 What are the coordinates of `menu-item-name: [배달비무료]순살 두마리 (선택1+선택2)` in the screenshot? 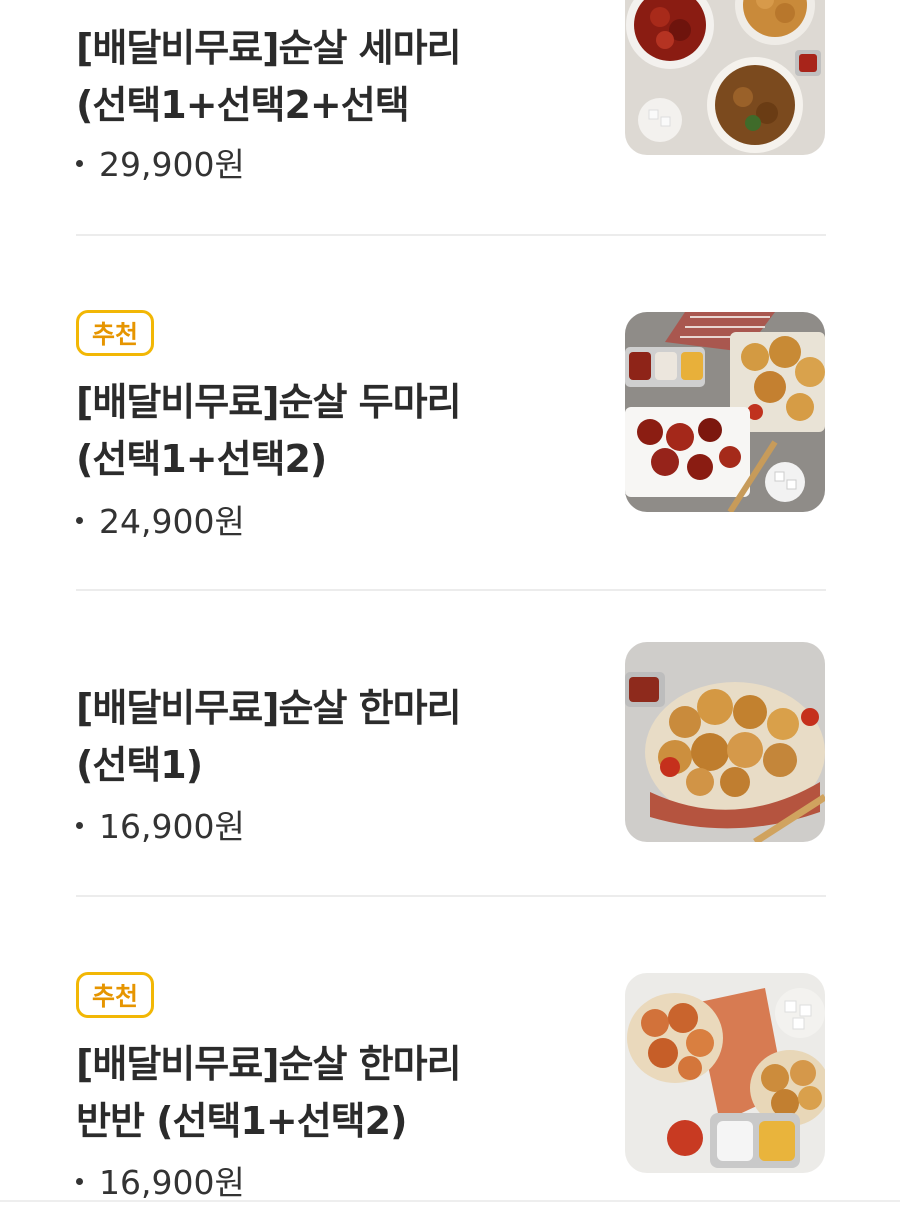 It's located at (311, 431).